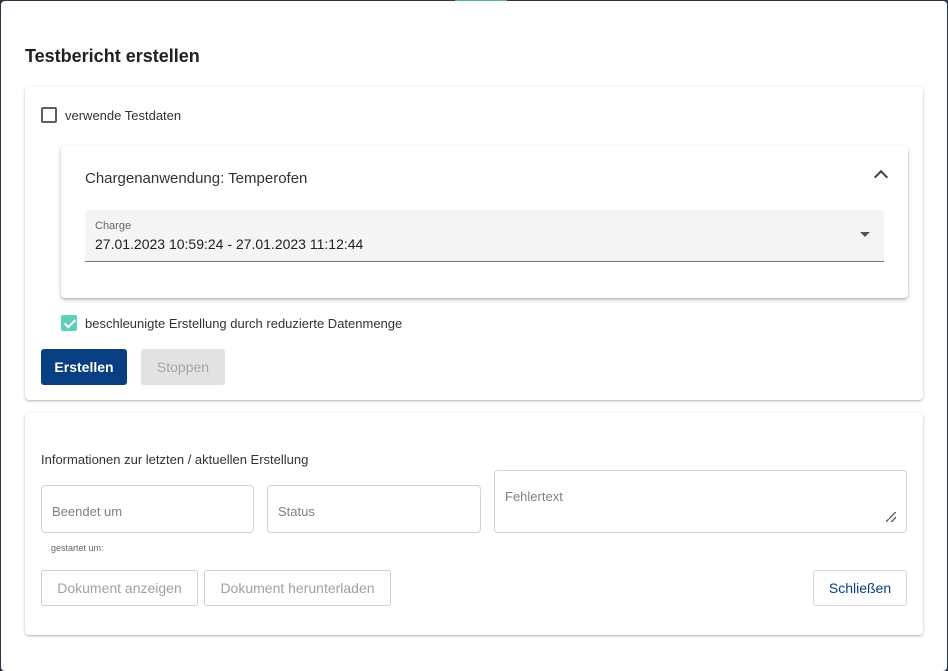 This screenshot has width=948, height=671. Describe the element at coordinates (374, 509) in the screenshot. I see `status-field: Status` at that location.